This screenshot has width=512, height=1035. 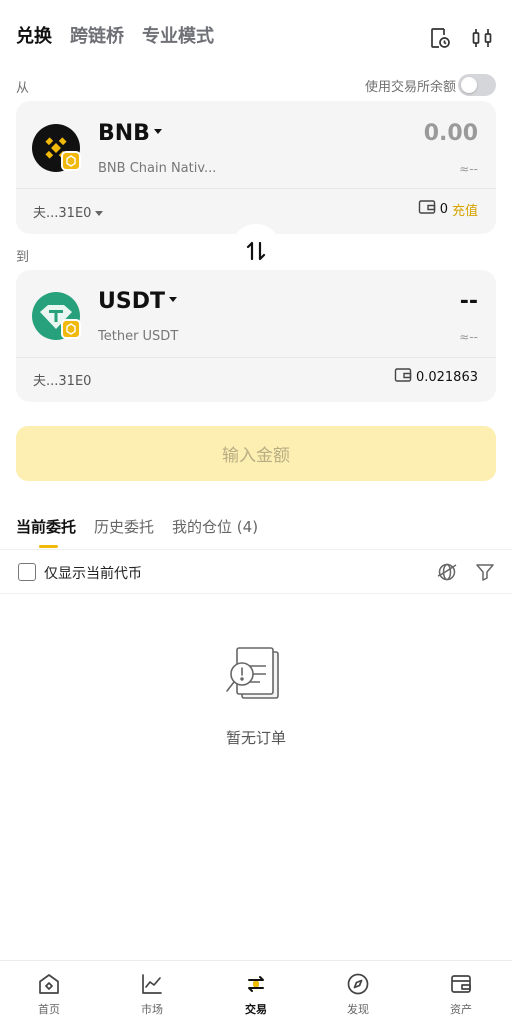 I want to click on from-amount-input: 0.00, so click(x=451, y=133).